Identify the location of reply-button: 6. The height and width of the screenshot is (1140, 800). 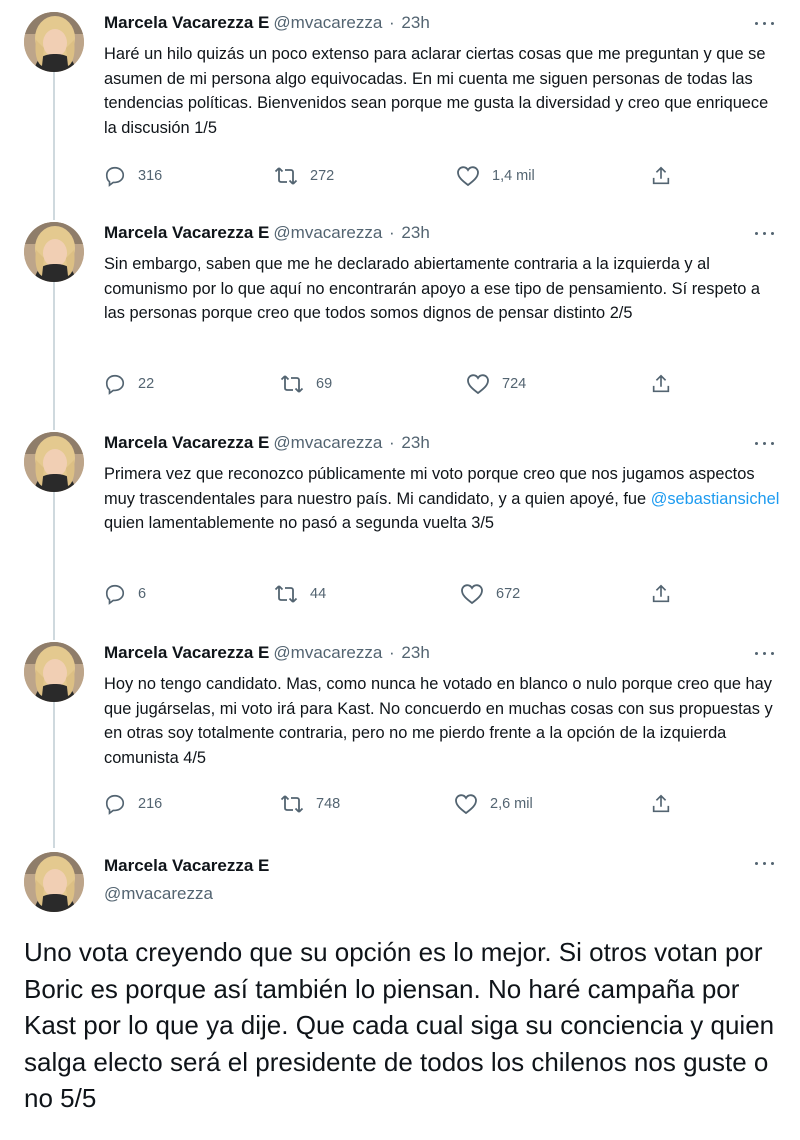
(125, 594).